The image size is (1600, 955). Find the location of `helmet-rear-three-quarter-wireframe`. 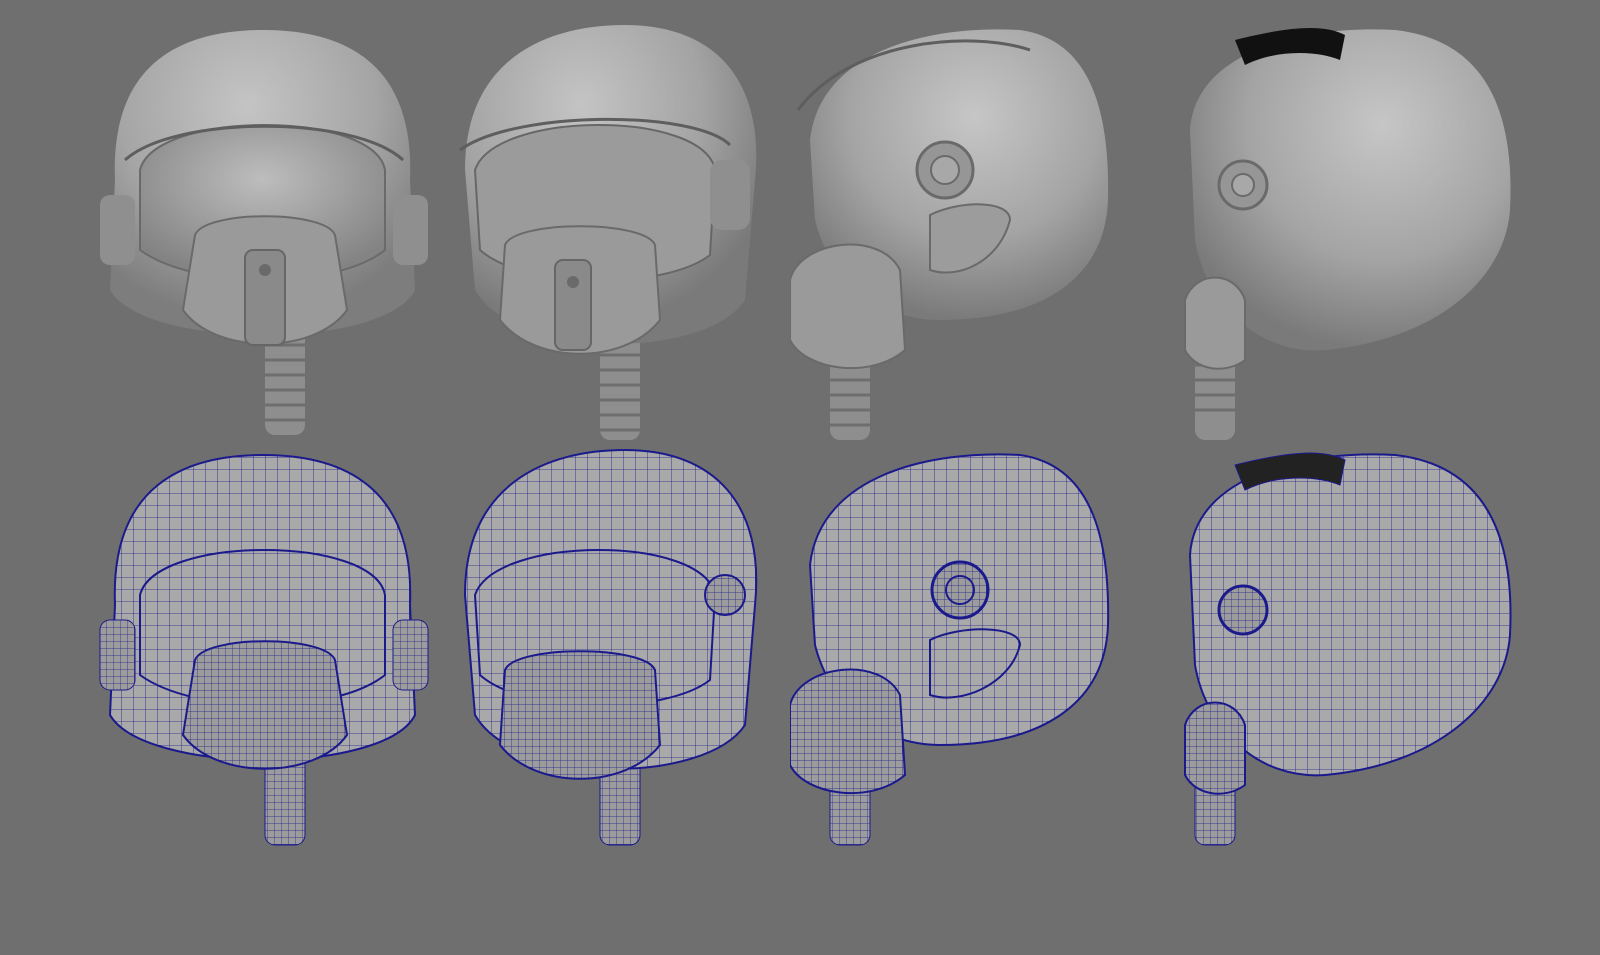

helmet-rear-three-quarter-wireframe is located at coordinates (1355, 655).